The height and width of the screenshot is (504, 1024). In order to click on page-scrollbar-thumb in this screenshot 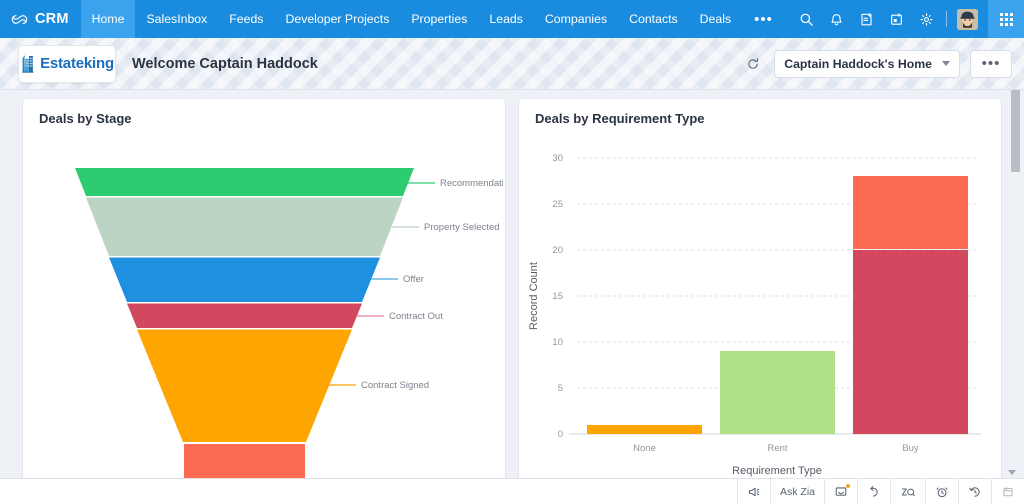, I will do `click(1015, 131)`.